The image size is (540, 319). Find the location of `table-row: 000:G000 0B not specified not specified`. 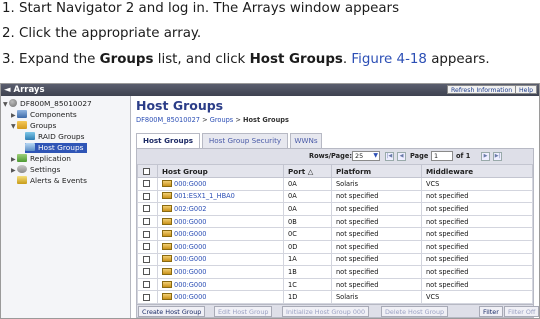

table-row: 000:G000 0B not specified not specified is located at coordinates (335, 221).